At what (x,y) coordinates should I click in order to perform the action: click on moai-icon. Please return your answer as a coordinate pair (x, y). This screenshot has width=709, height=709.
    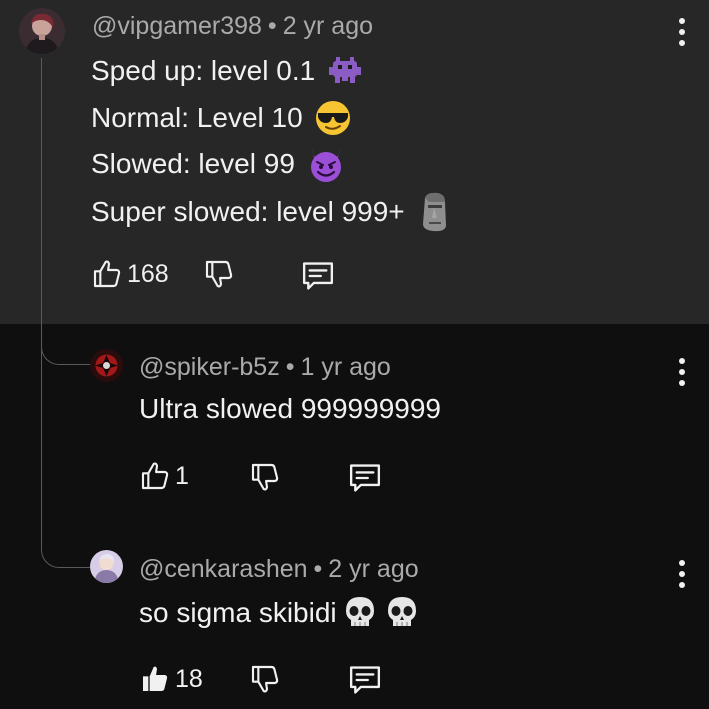
    Looking at the image, I should click on (434, 212).